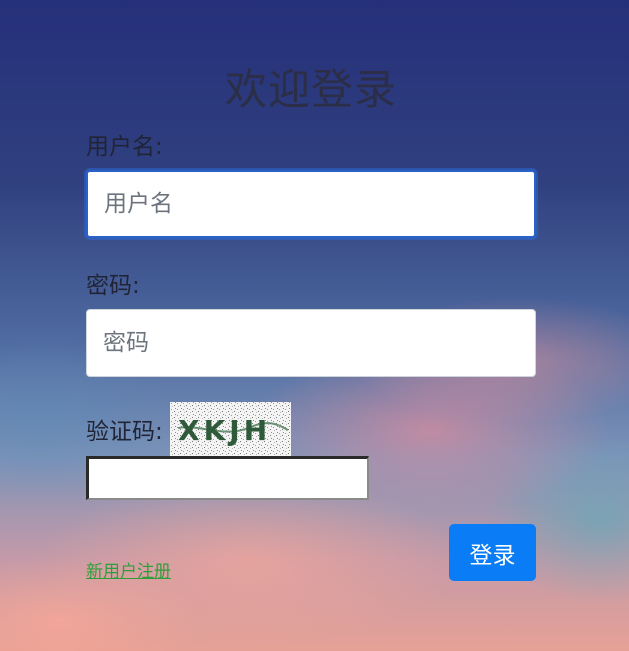 The height and width of the screenshot is (651, 629). What do you see at coordinates (128, 569) in the screenshot?
I see `register-link: 新用户注册` at bounding box center [128, 569].